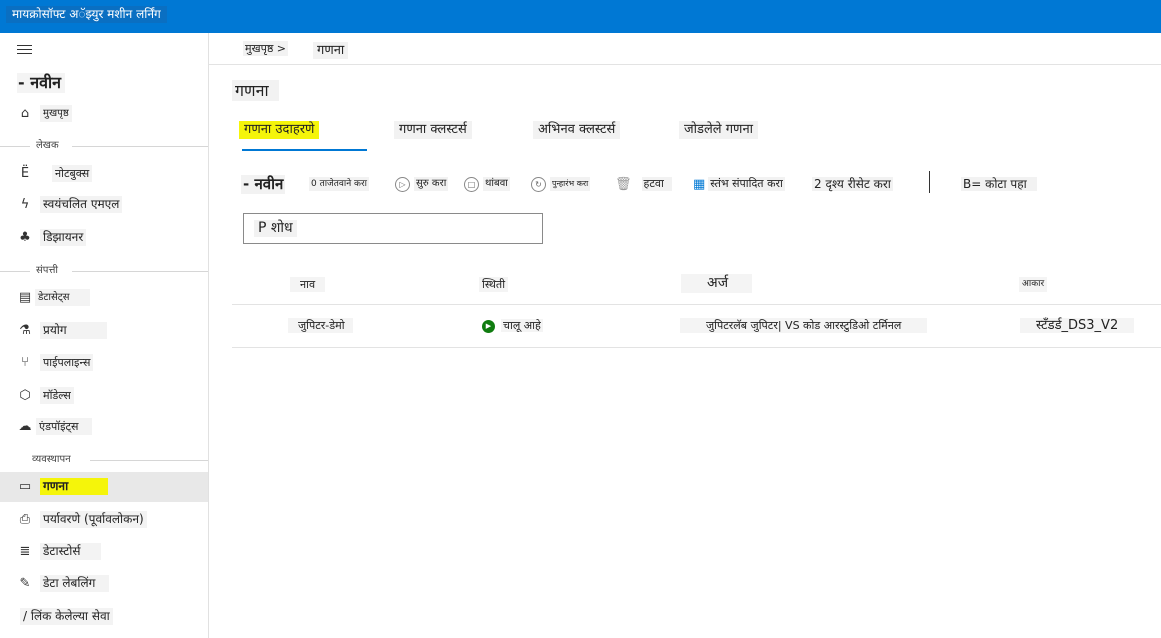 This screenshot has width=1161, height=638. What do you see at coordinates (104, 298) in the screenshot?
I see `sidebar-item-datasets: ▤ डेटासेट्स` at bounding box center [104, 298].